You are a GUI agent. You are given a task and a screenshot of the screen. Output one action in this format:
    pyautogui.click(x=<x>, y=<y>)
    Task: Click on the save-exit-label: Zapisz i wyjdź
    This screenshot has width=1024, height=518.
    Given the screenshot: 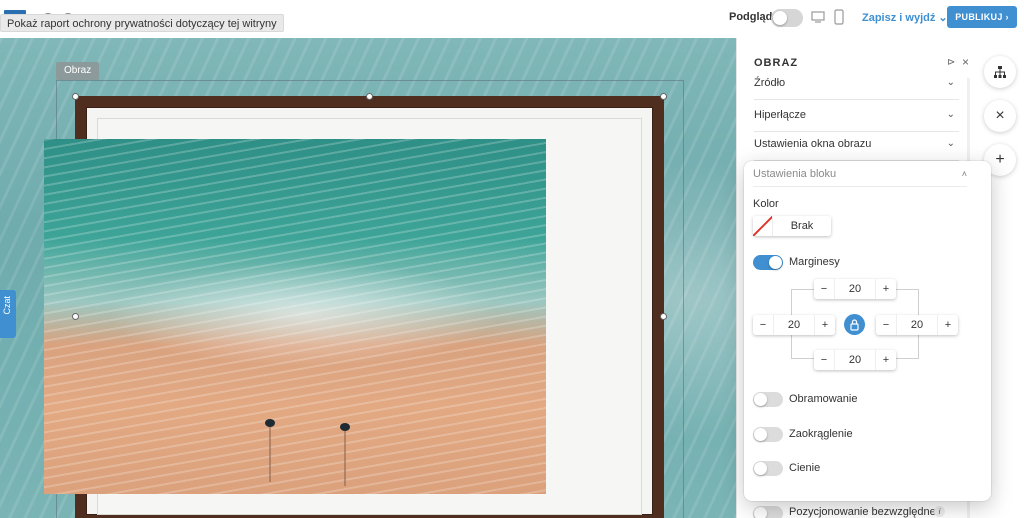 What is the action you would take?
    pyautogui.click(x=899, y=18)
    